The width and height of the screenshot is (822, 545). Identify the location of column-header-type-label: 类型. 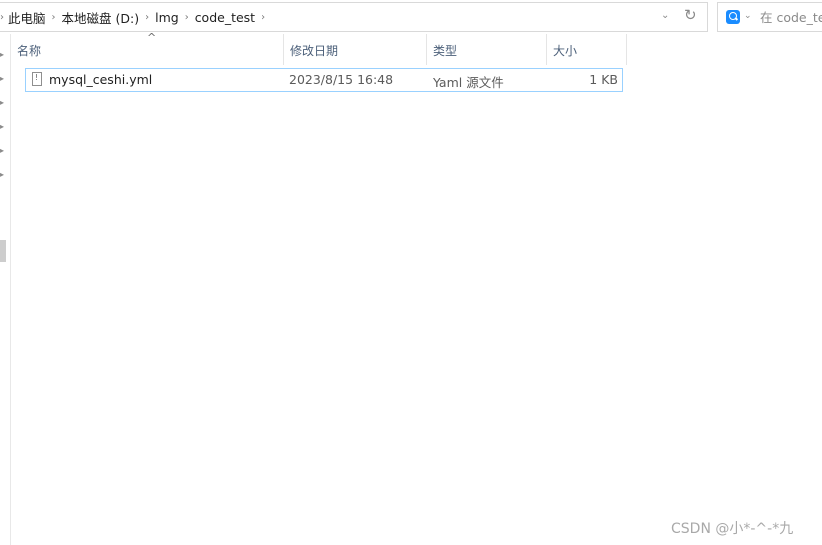
(445, 51).